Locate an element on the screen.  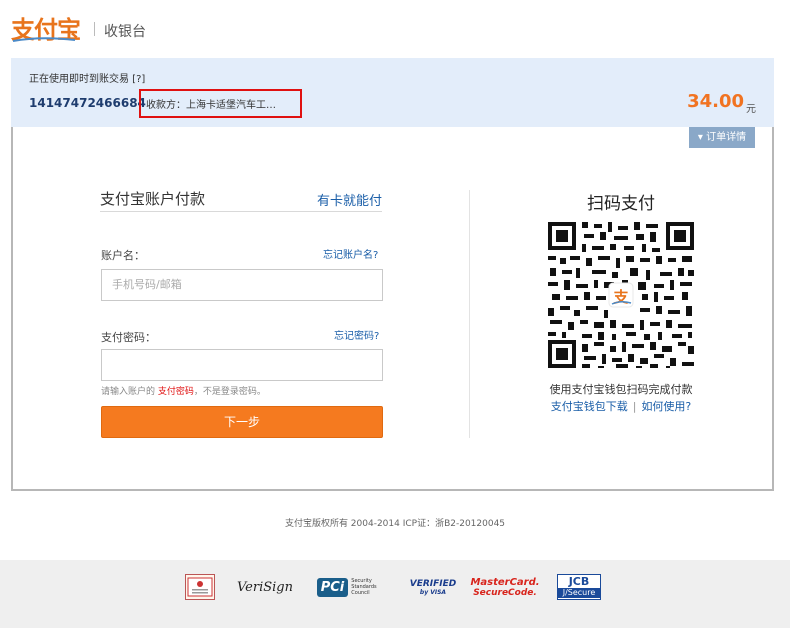
title-divider is located at coordinates (241, 211).